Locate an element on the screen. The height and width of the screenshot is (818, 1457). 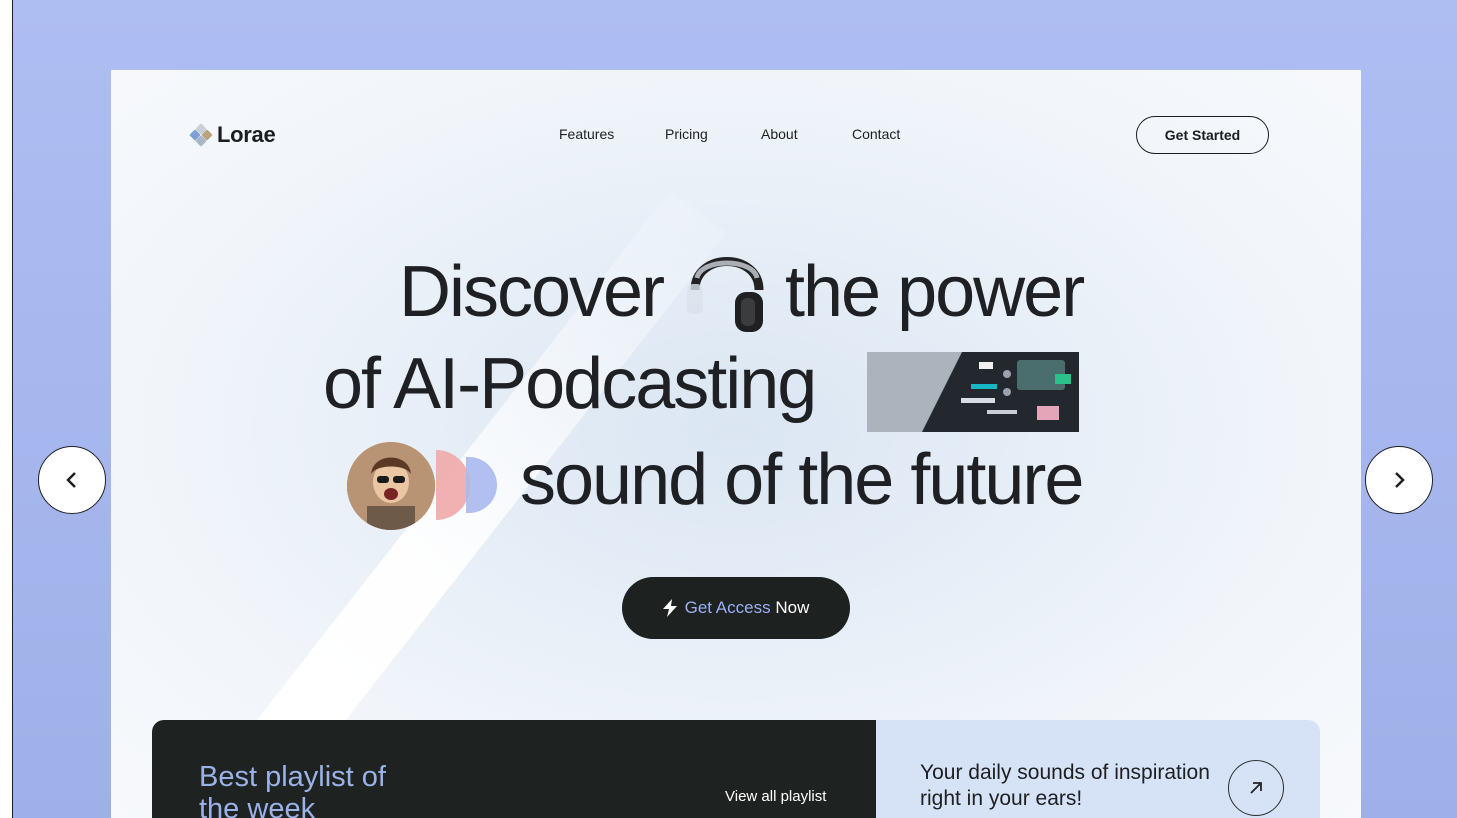
open-button is located at coordinates (1256, 788).